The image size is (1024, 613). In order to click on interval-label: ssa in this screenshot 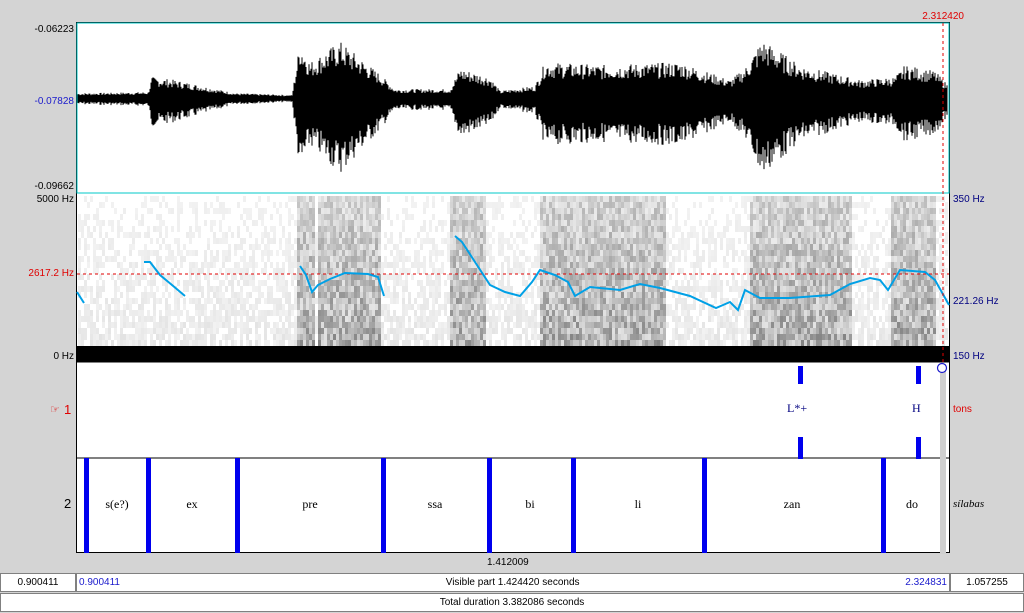, I will do `click(435, 504)`.